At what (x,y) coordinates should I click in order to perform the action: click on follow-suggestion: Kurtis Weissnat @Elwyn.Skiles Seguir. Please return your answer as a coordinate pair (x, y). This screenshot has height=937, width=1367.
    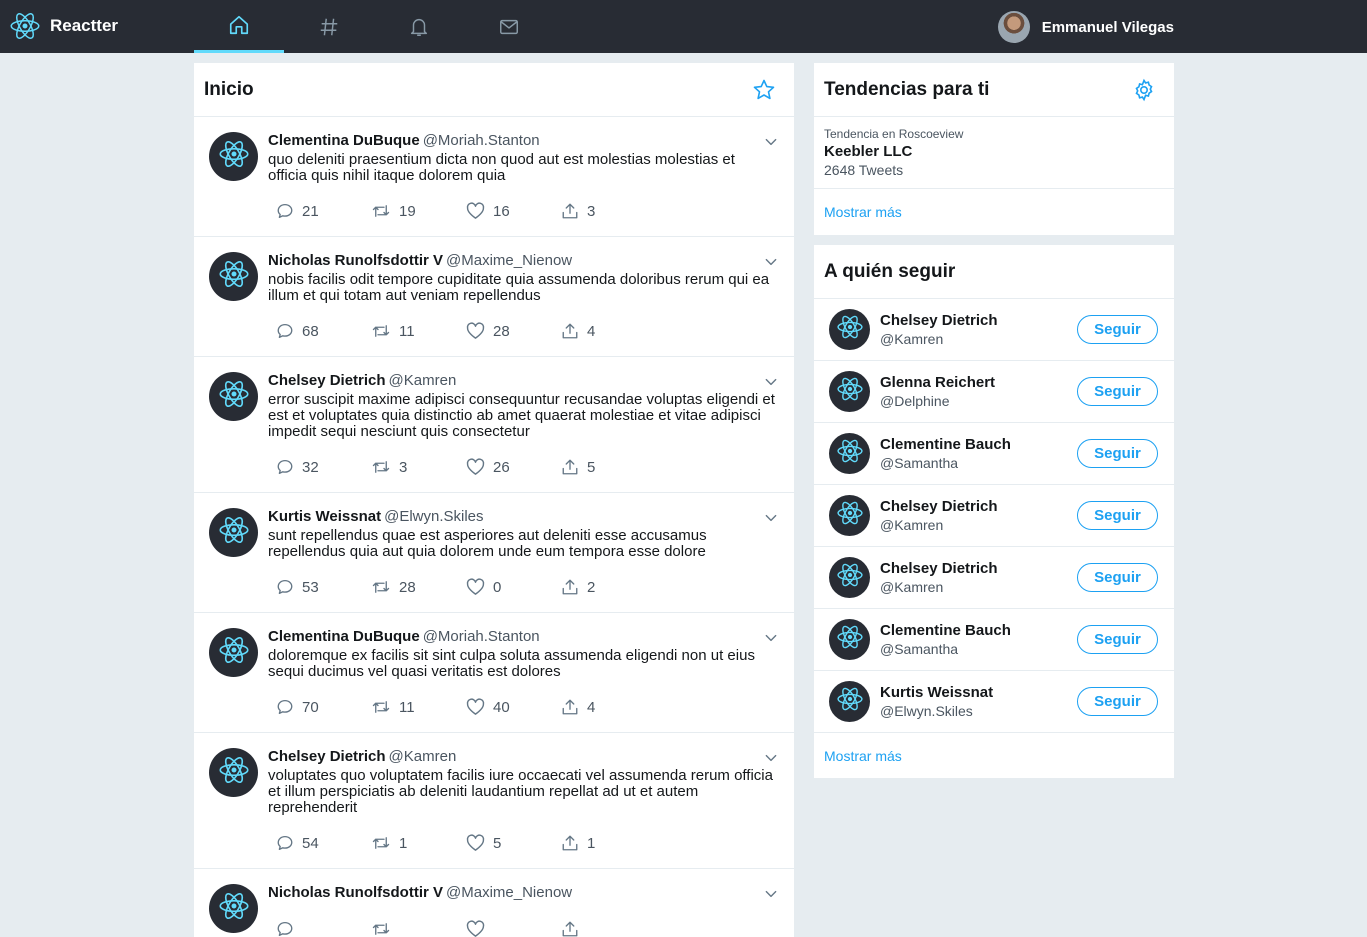
    Looking at the image, I should click on (994, 702).